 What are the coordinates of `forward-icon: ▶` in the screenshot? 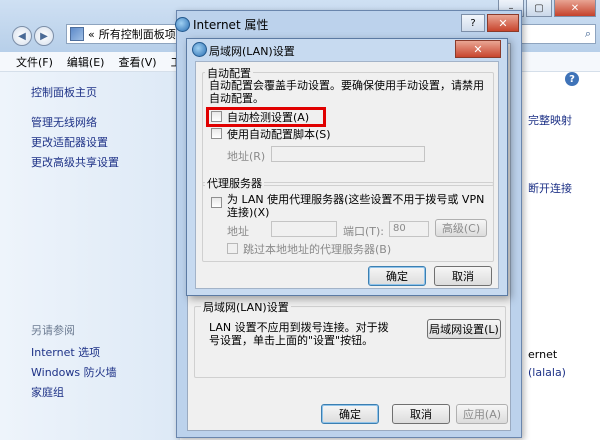 It's located at (44, 36).